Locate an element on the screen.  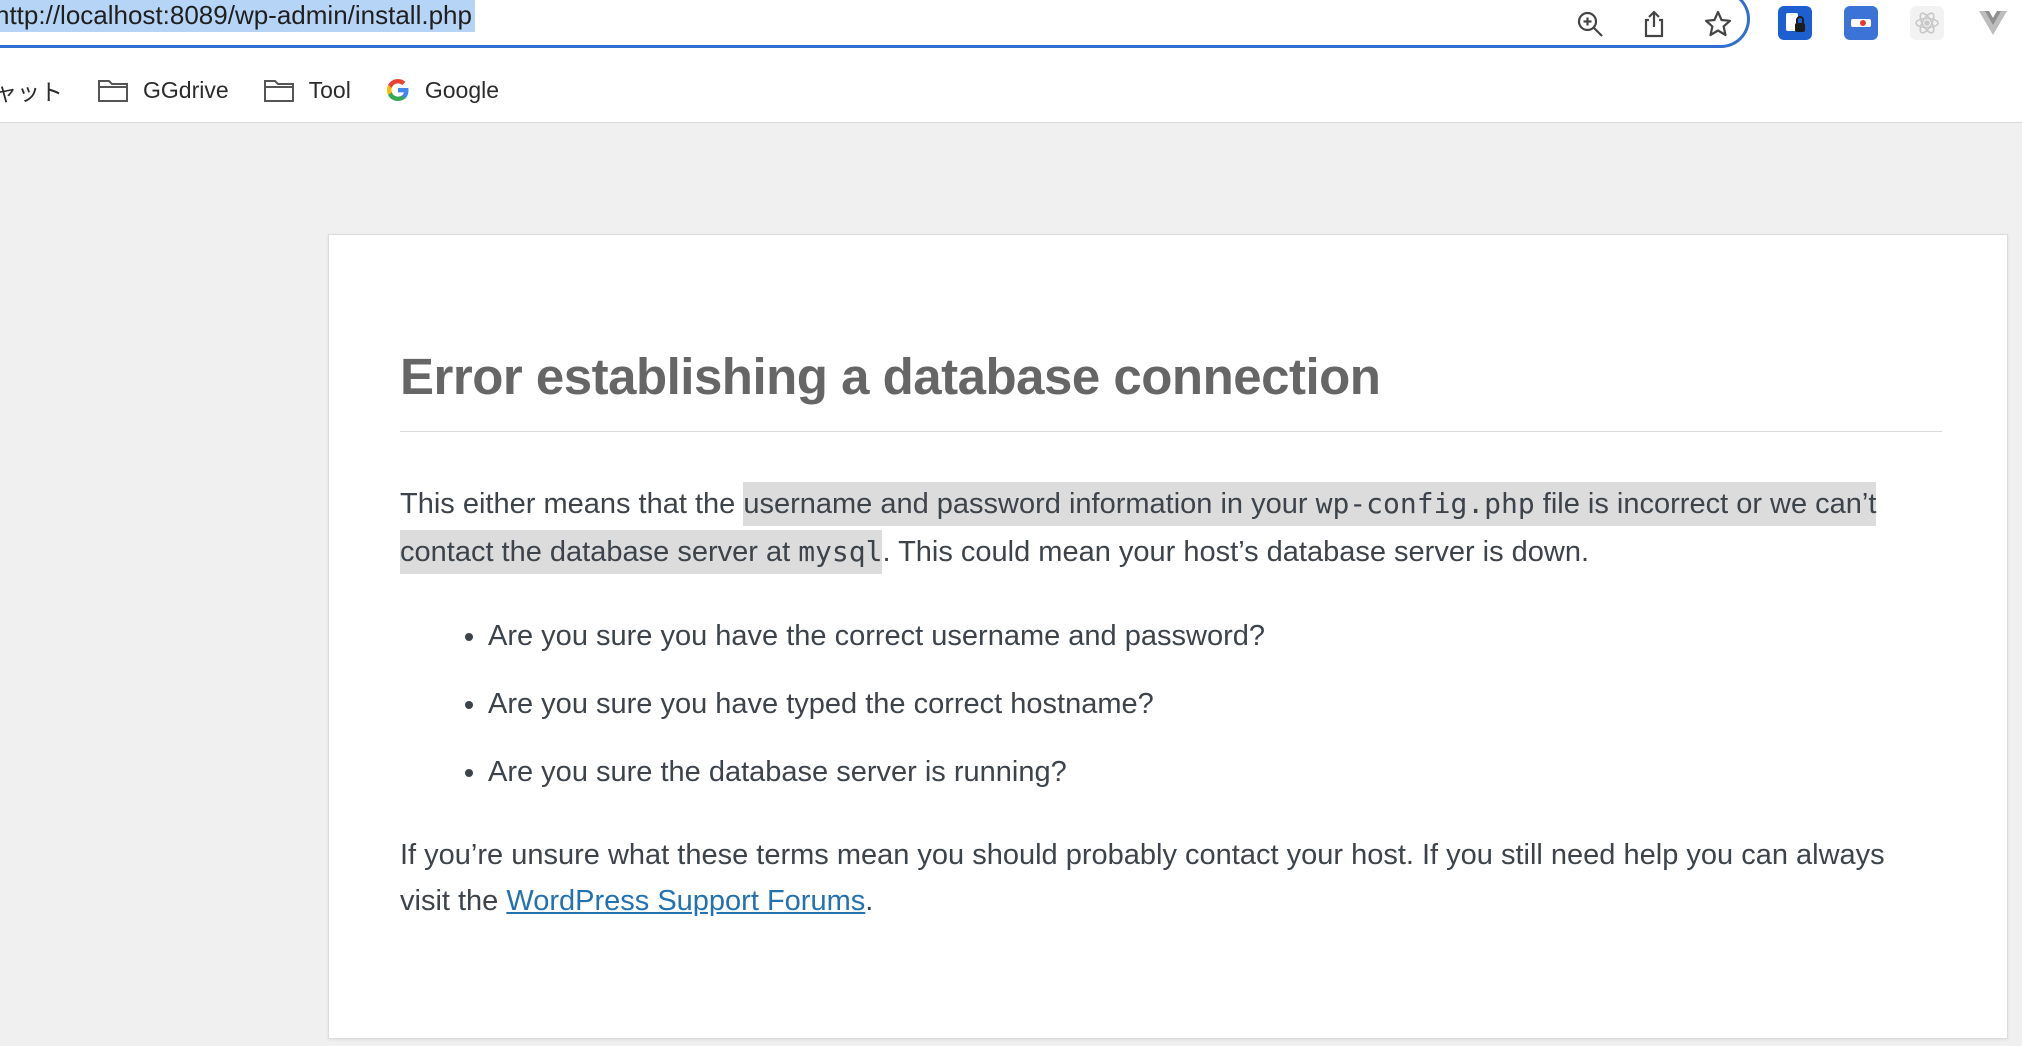
bookmark-tool: Tool is located at coordinates (307, 90).